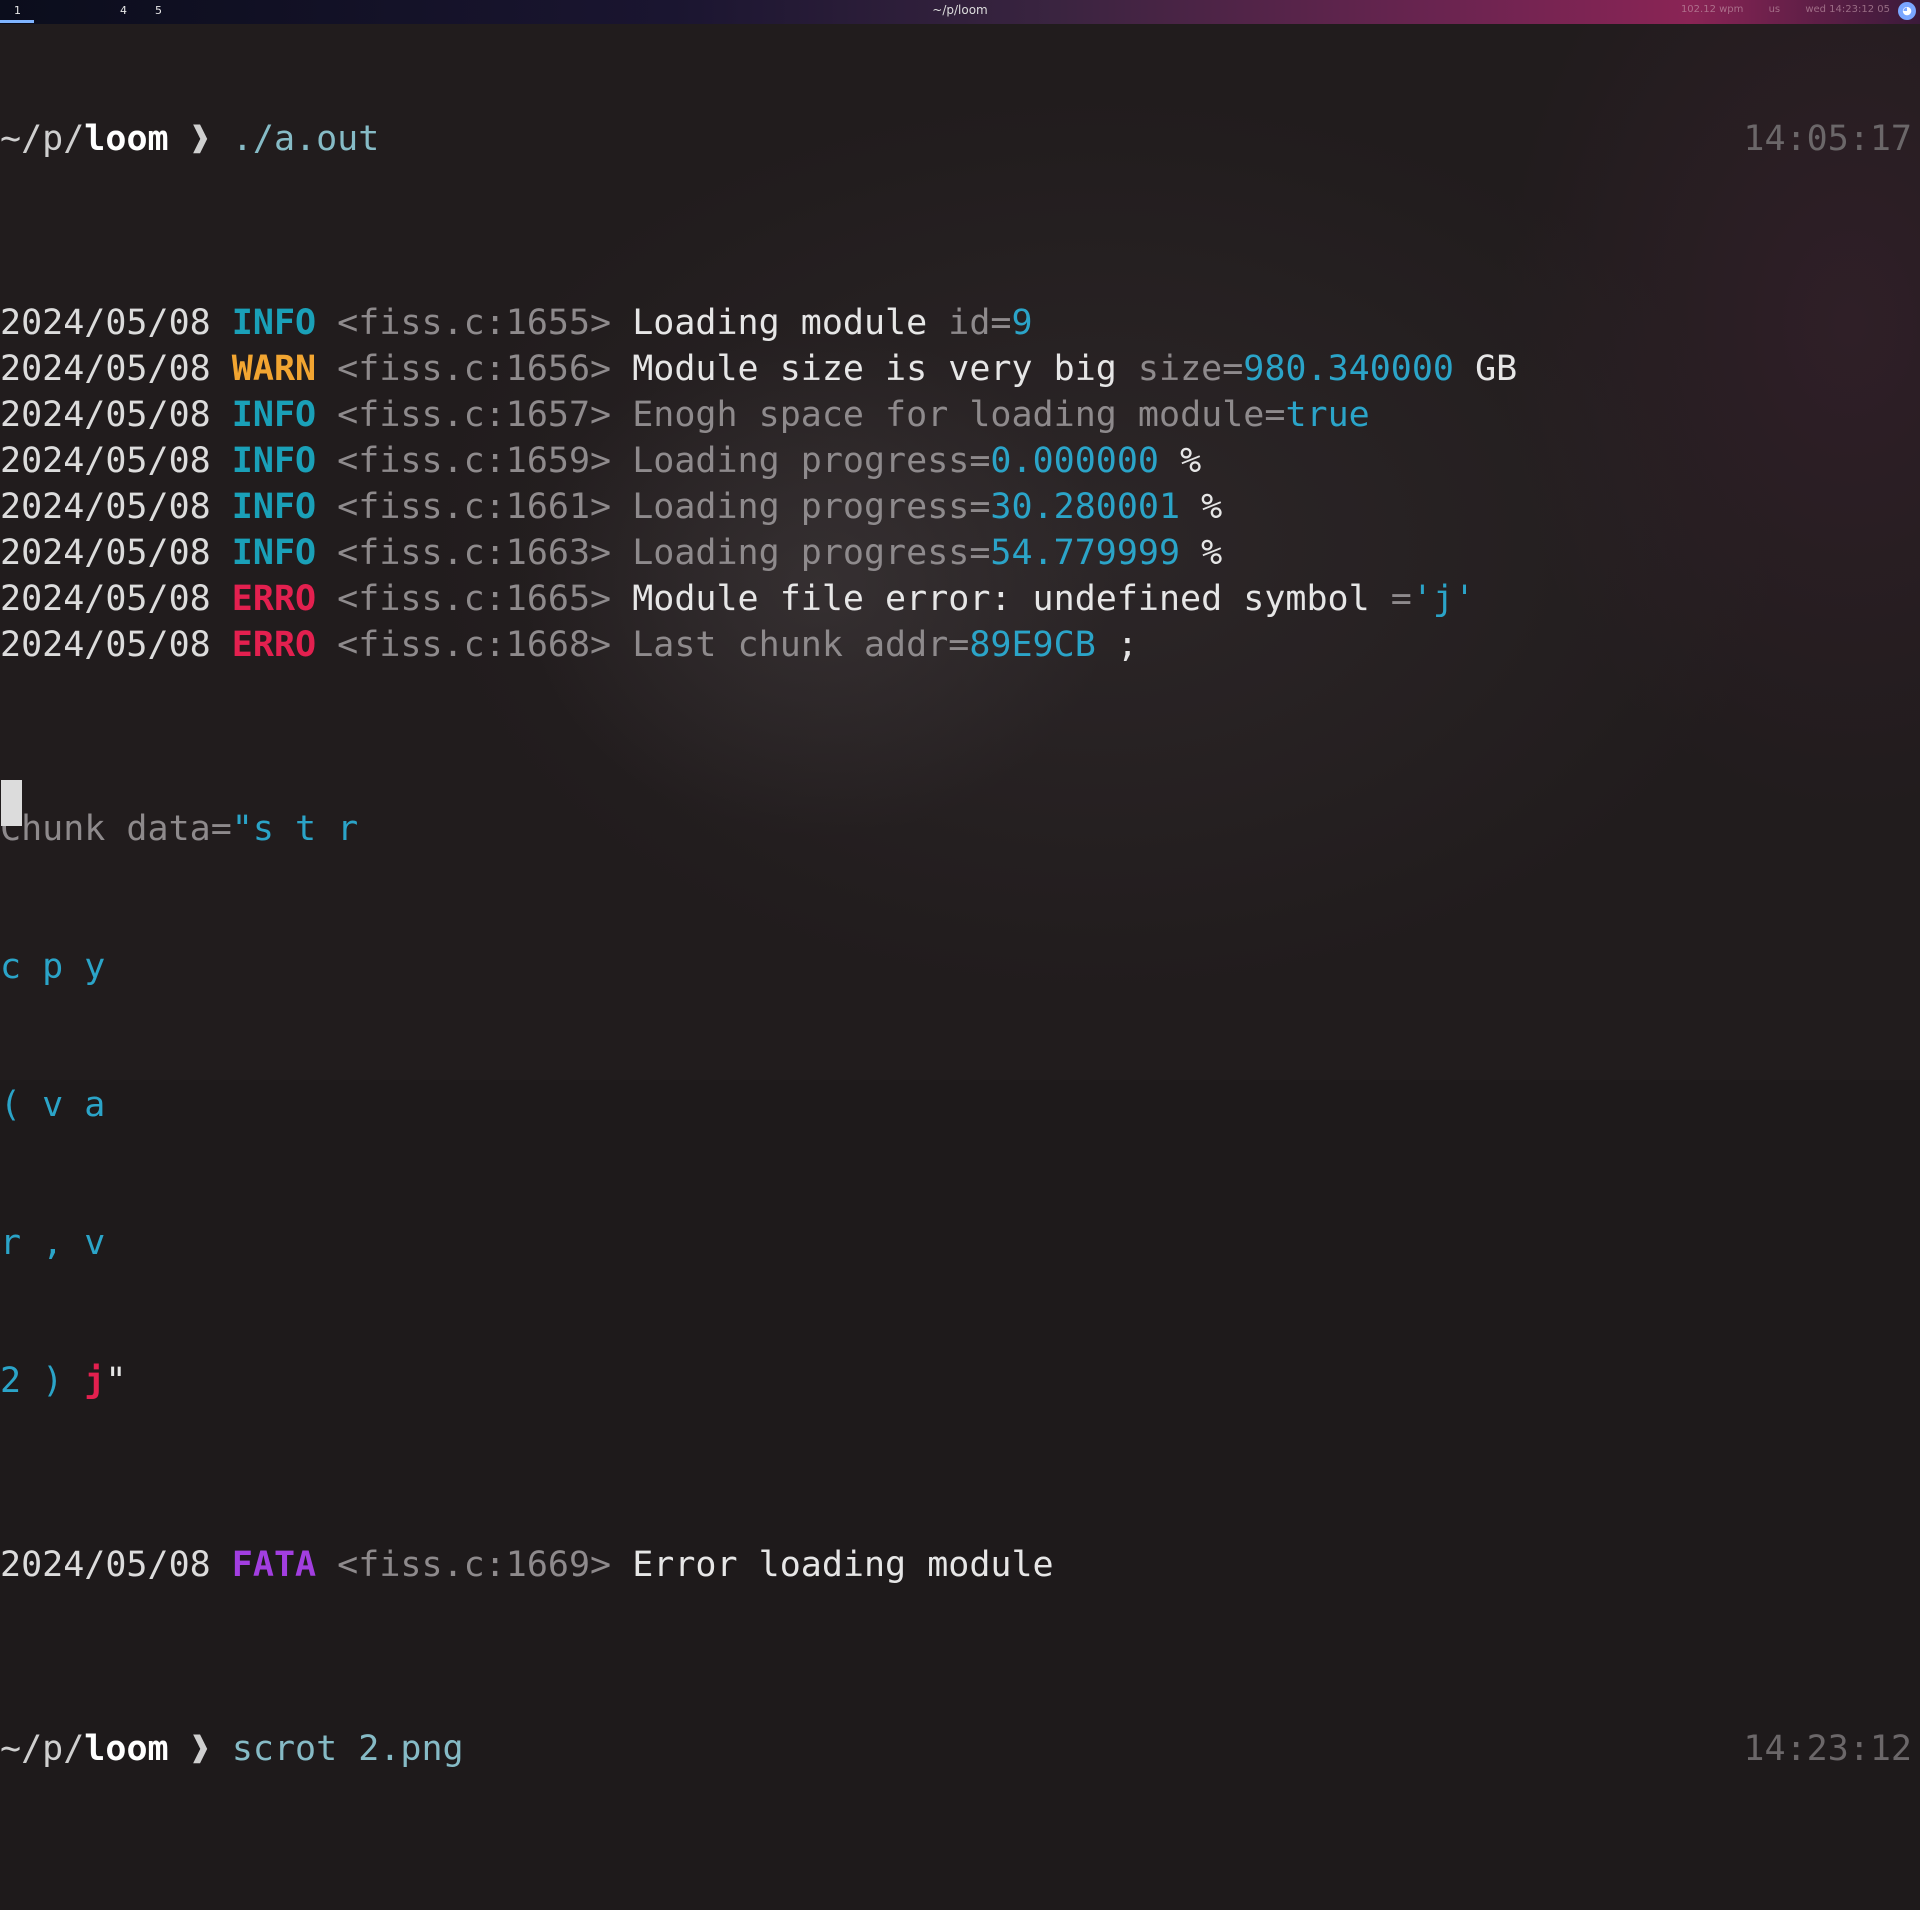 This screenshot has height=1910, width=1920. Describe the element at coordinates (790, 323) in the screenshot. I see `log-message-part: Loading module` at that location.